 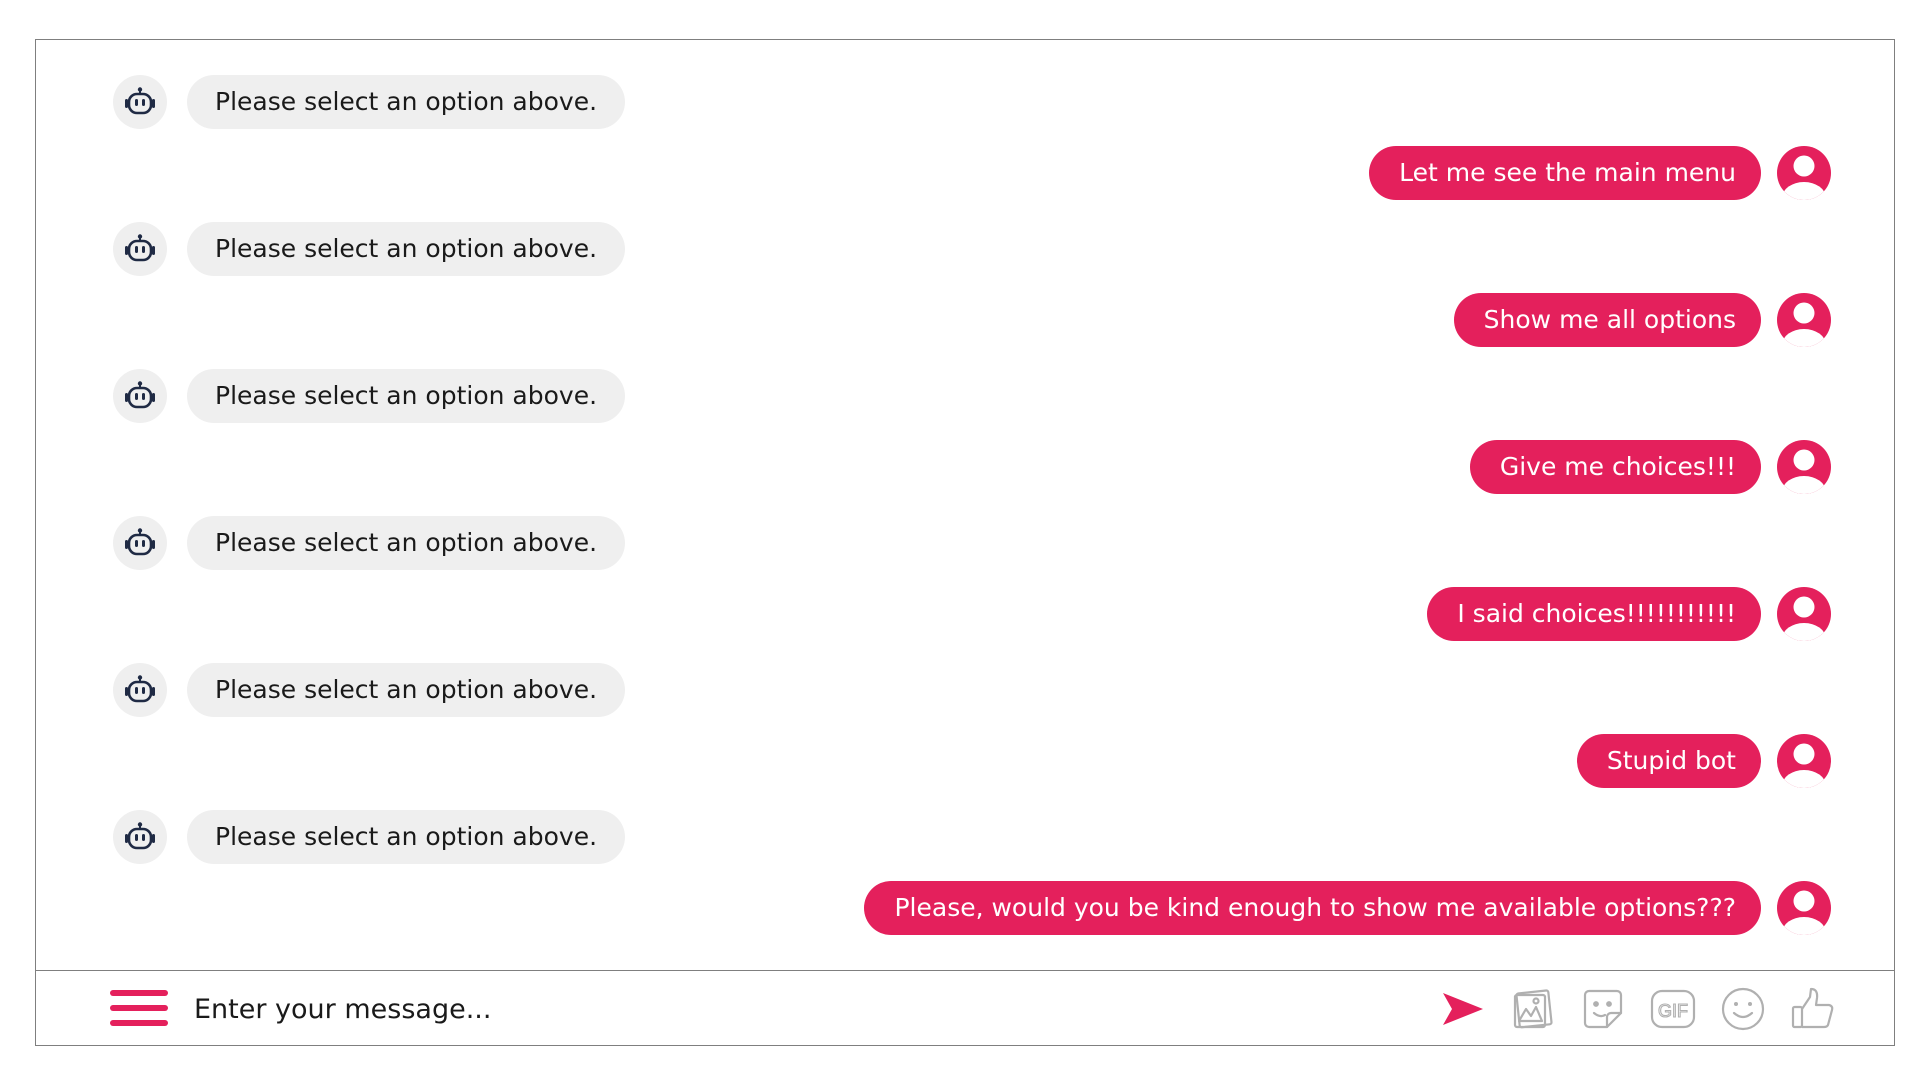 I want to click on message-row-user: Show me all options, so click(x=965, y=321).